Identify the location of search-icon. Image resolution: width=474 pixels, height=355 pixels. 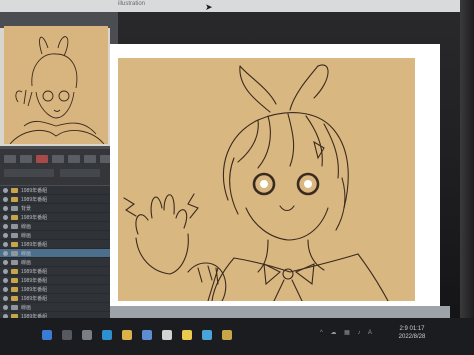
(67, 335).